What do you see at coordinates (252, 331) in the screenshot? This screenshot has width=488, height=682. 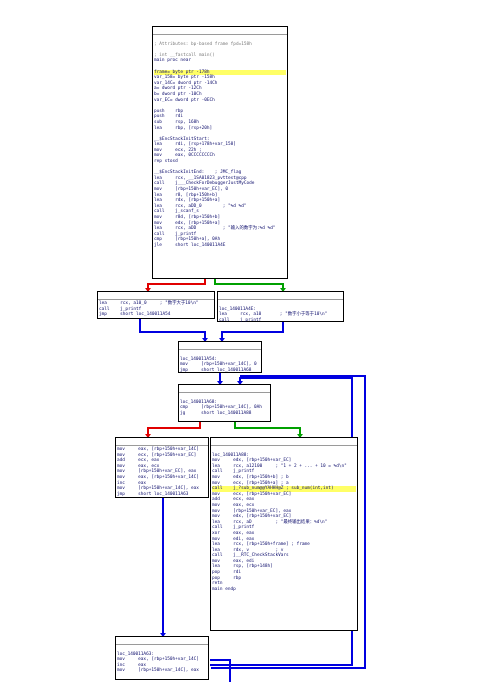 I see `edge-right-to-merge` at bounding box center [252, 331].